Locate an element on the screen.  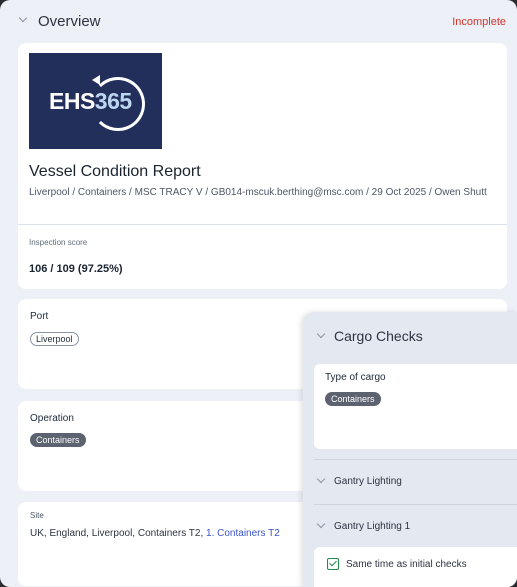
ehs365-logo: EHS365 is located at coordinates (95, 101).